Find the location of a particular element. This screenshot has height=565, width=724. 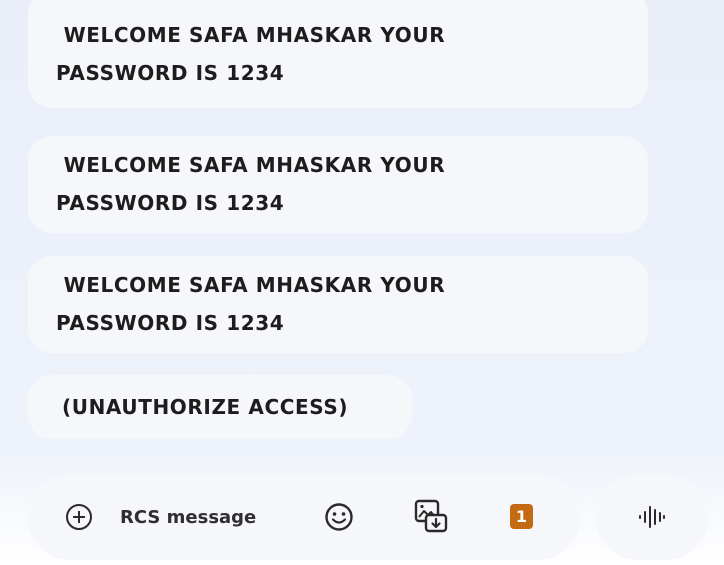

message-input is located at coordinates (210, 517).